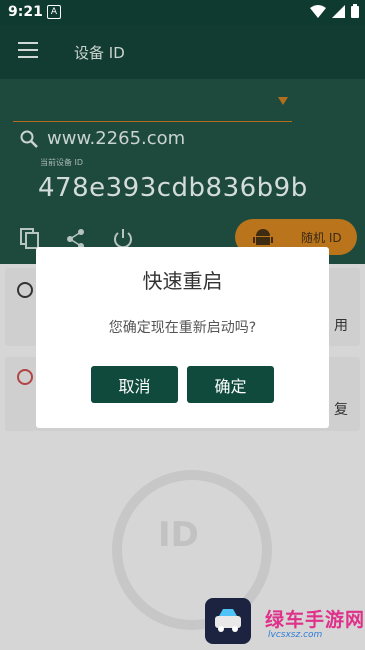 This screenshot has width=365, height=650. What do you see at coordinates (230, 384) in the screenshot?
I see `confirm-button: 确定` at bounding box center [230, 384].